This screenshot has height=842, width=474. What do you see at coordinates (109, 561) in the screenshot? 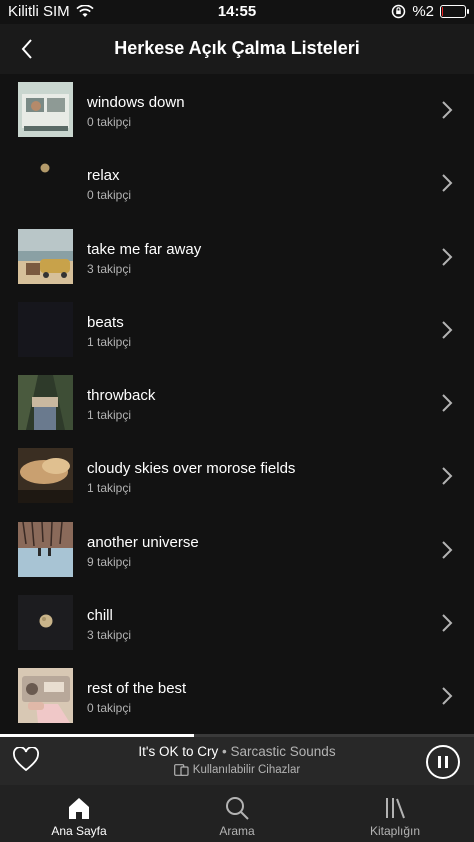
I see `playlist-followers: 9 takipçi` at bounding box center [109, 561].